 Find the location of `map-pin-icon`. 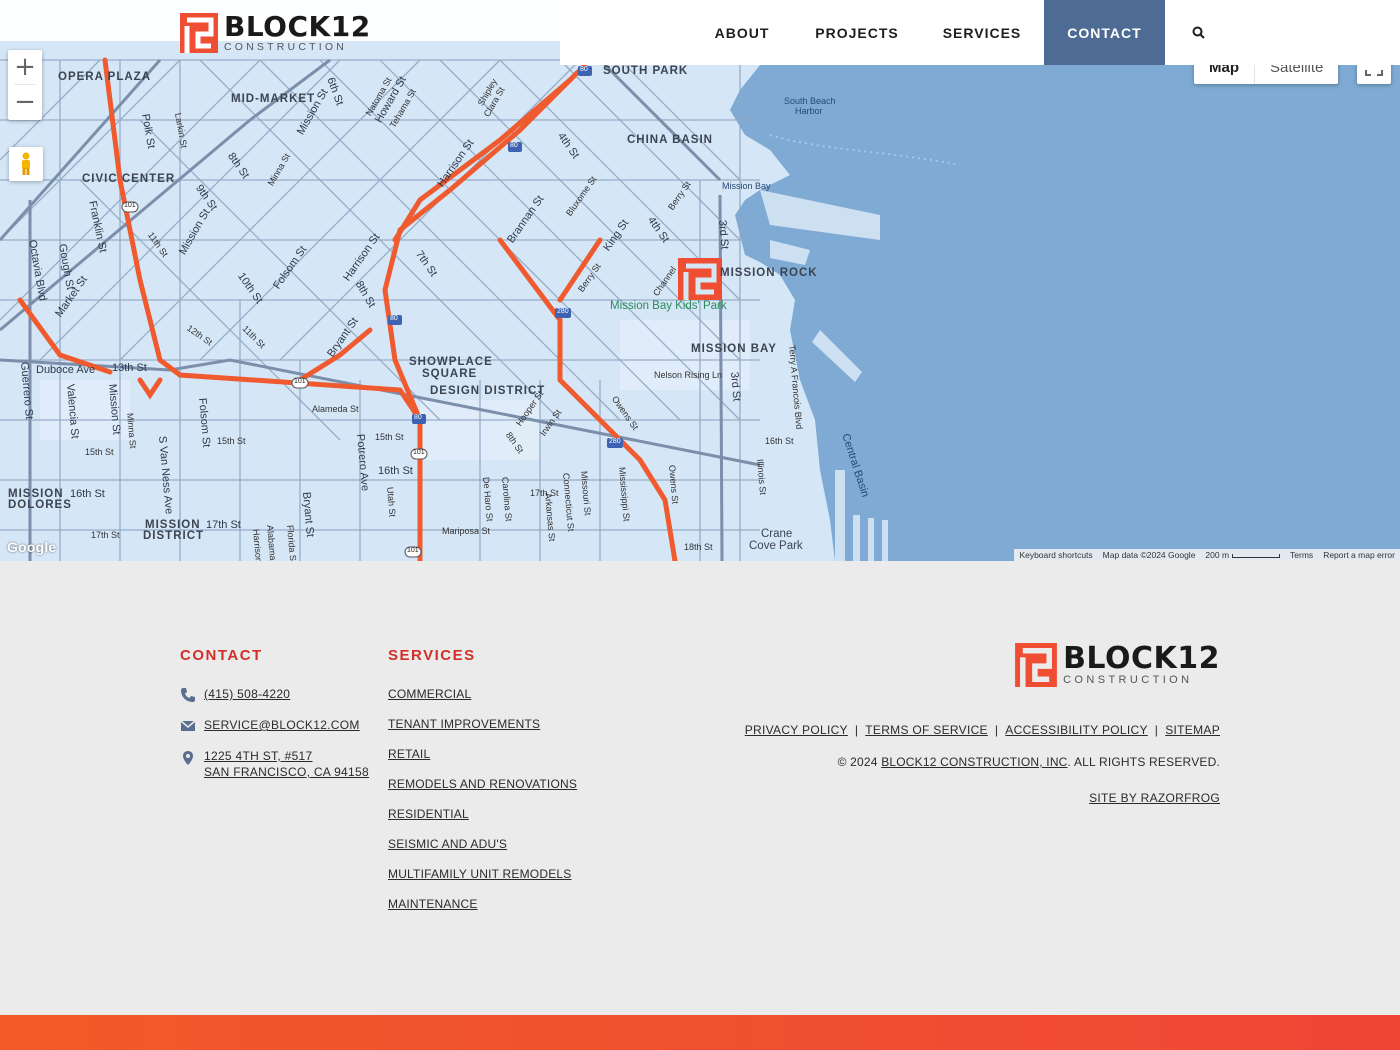

map-pin-icon is located at coordinates (188, 758).